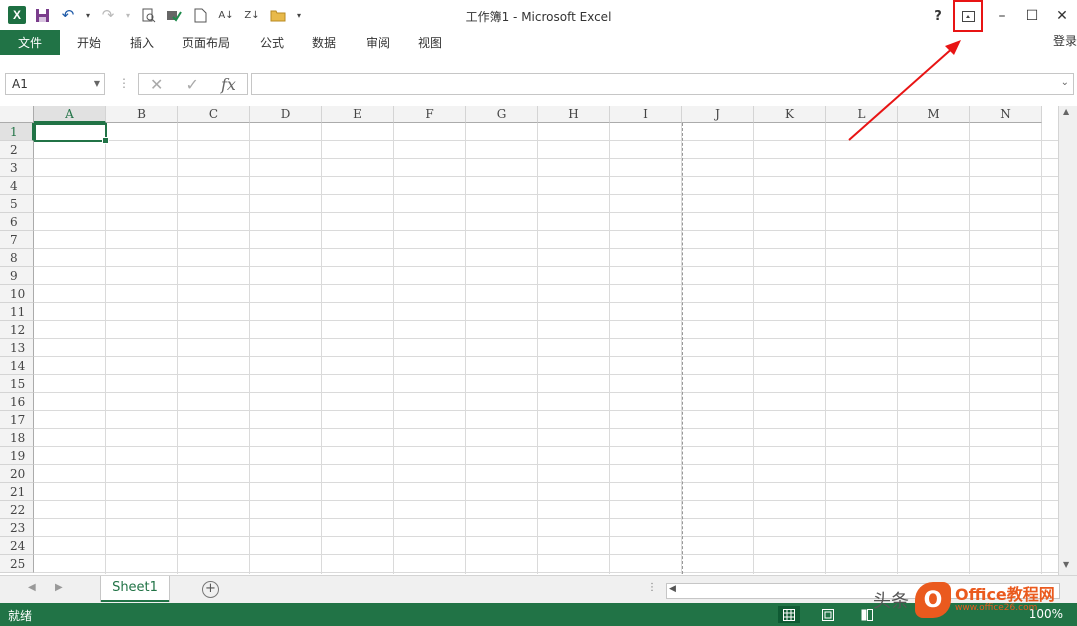 Image resolution: width=1077 pixels, height=626 pixels. What do you see at coordinates (142, 42) in the screenshot?
I see `tab-insert: 插入` at bounding box center [142, 42].